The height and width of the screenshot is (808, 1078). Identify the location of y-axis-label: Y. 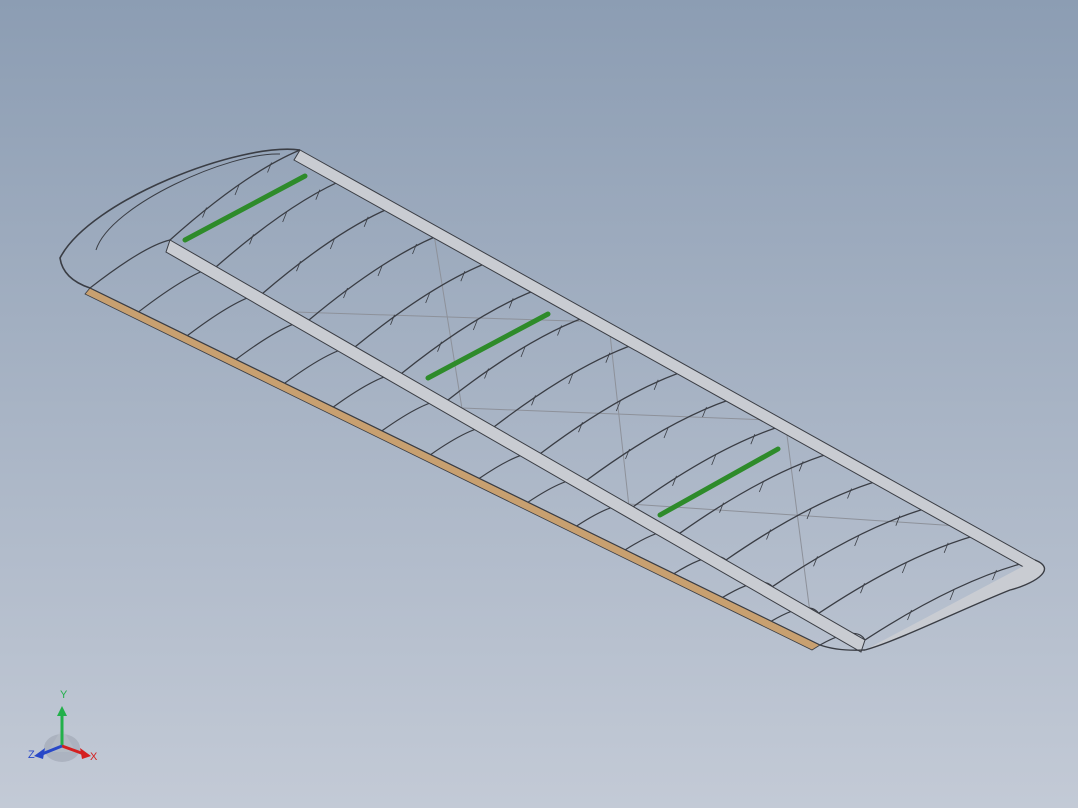
(64, 695).